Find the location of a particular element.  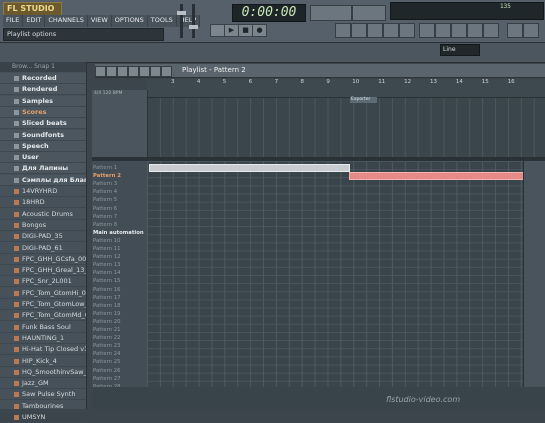

browser-file: 18HRD is located at coordinates (43, 203).